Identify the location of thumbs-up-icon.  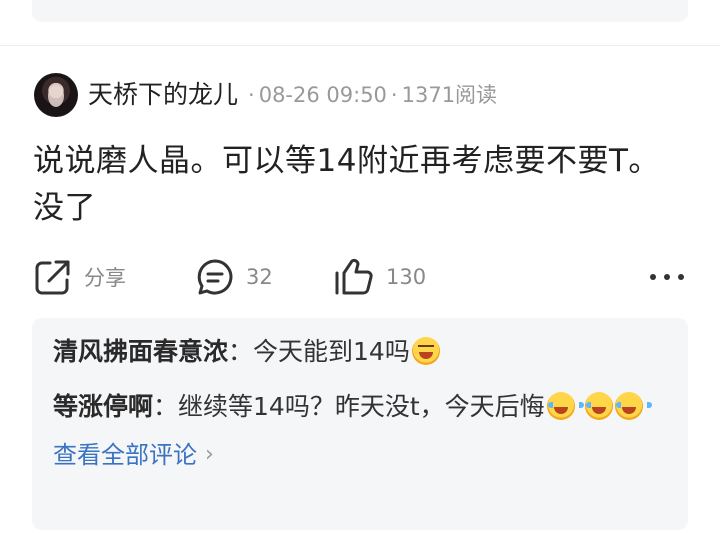
(354, 276).